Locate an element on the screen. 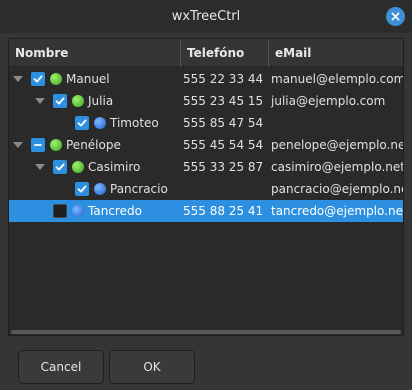  tree-row: Penélope 555 45 54 54 penelope@ejemplo.net is located at coordinates (206, 145).